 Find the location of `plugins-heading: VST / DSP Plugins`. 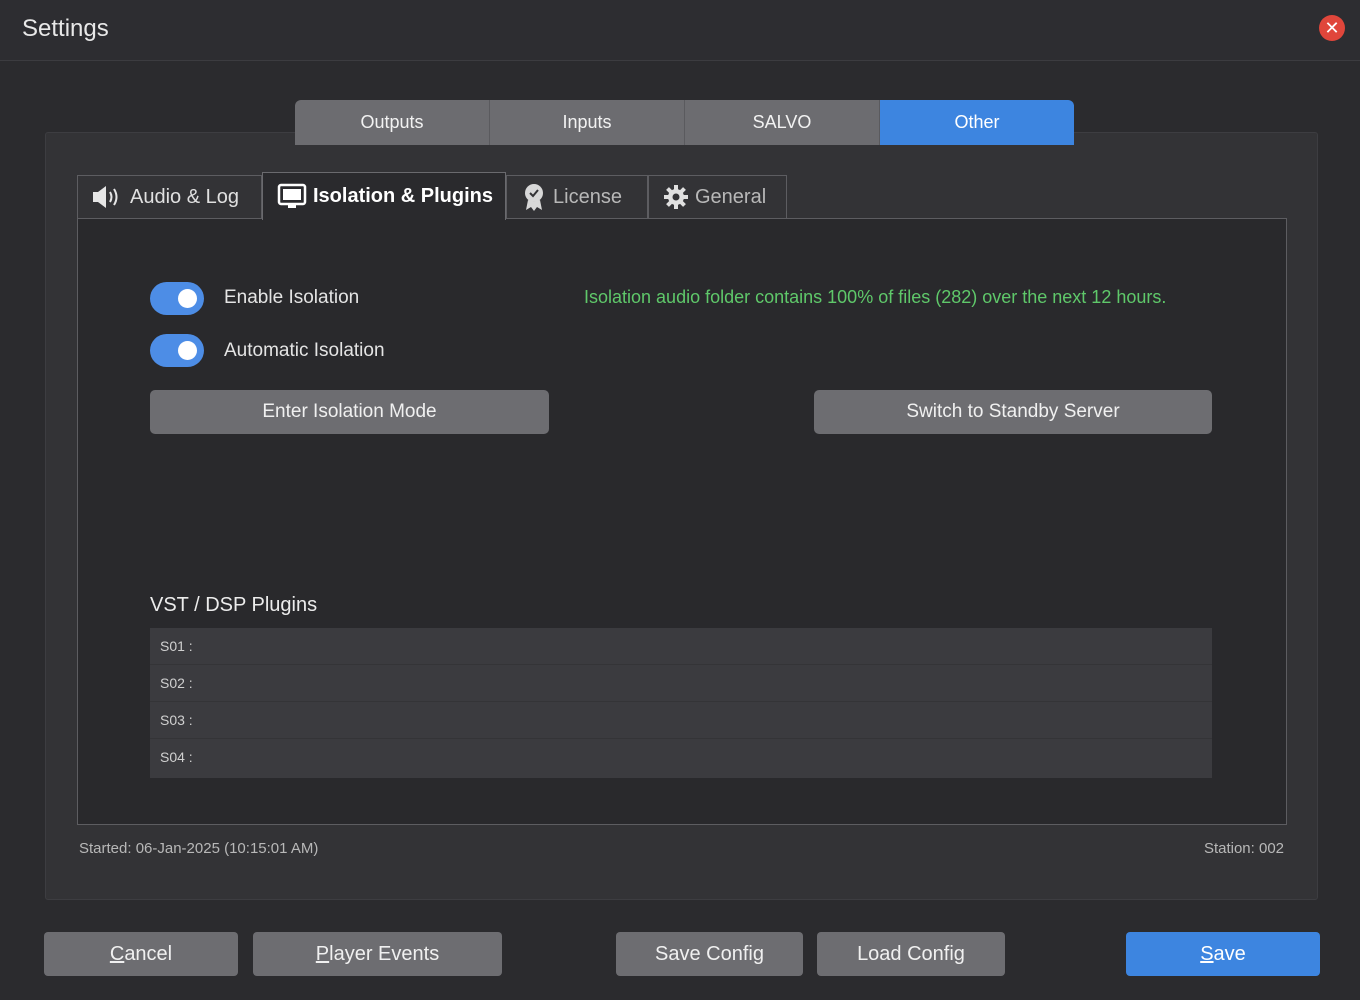

plugins-heading: VST / DSP Plugins is located at coordinates (234, 605).